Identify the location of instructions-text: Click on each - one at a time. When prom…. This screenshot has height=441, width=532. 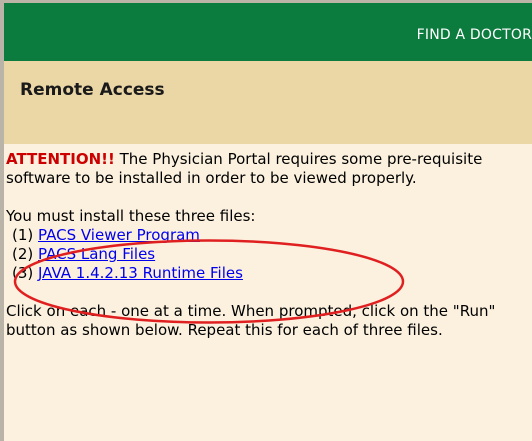
(251, 320).